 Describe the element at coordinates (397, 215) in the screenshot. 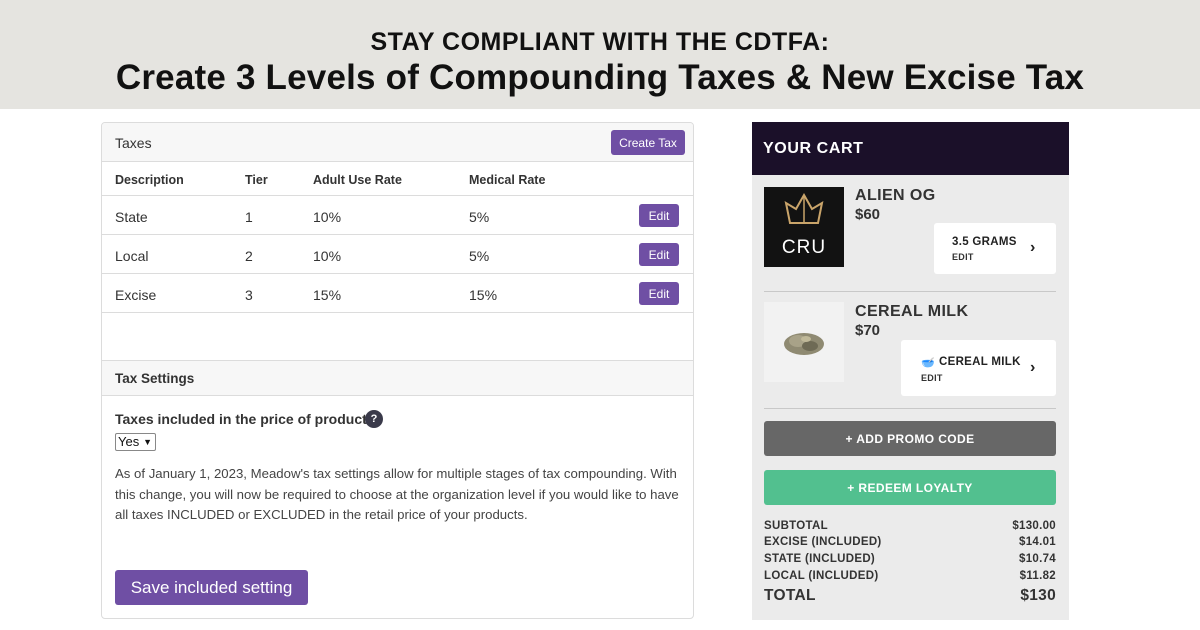

I see `table-row: State 1 10% 5% Edit` at that location.